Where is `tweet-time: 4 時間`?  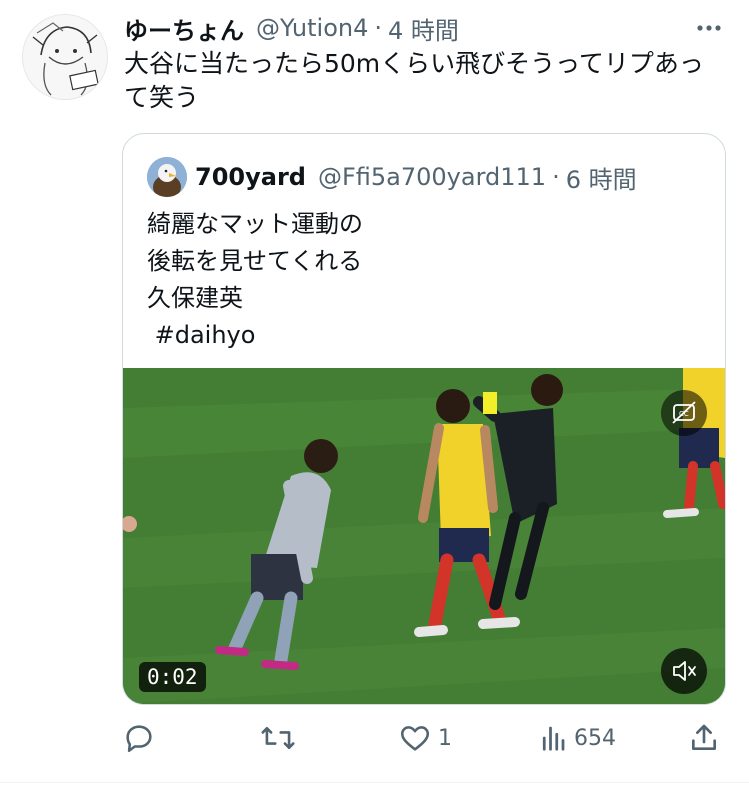
tweet-time: 4 時間 is located at coordinates (423, 28).